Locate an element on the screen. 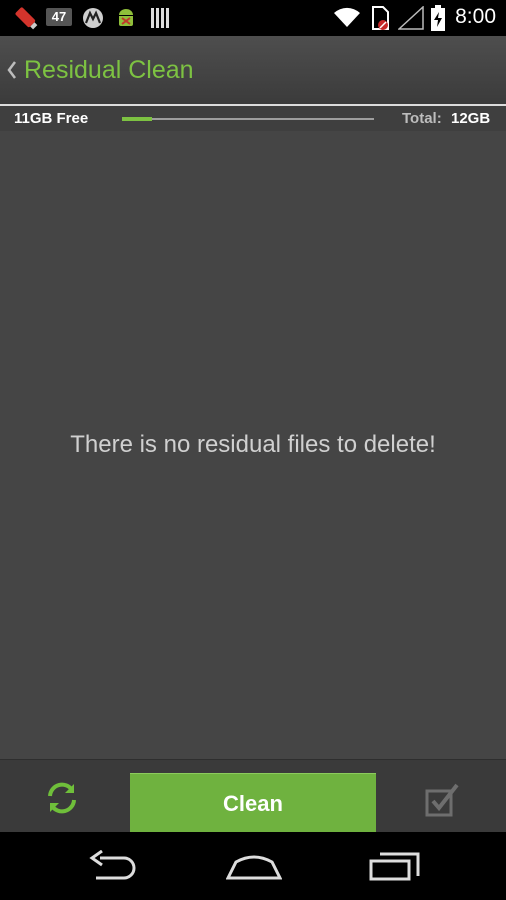 This screenshot has height=900, width=506. usb-debug-icon is located at coordinates (26, 18).